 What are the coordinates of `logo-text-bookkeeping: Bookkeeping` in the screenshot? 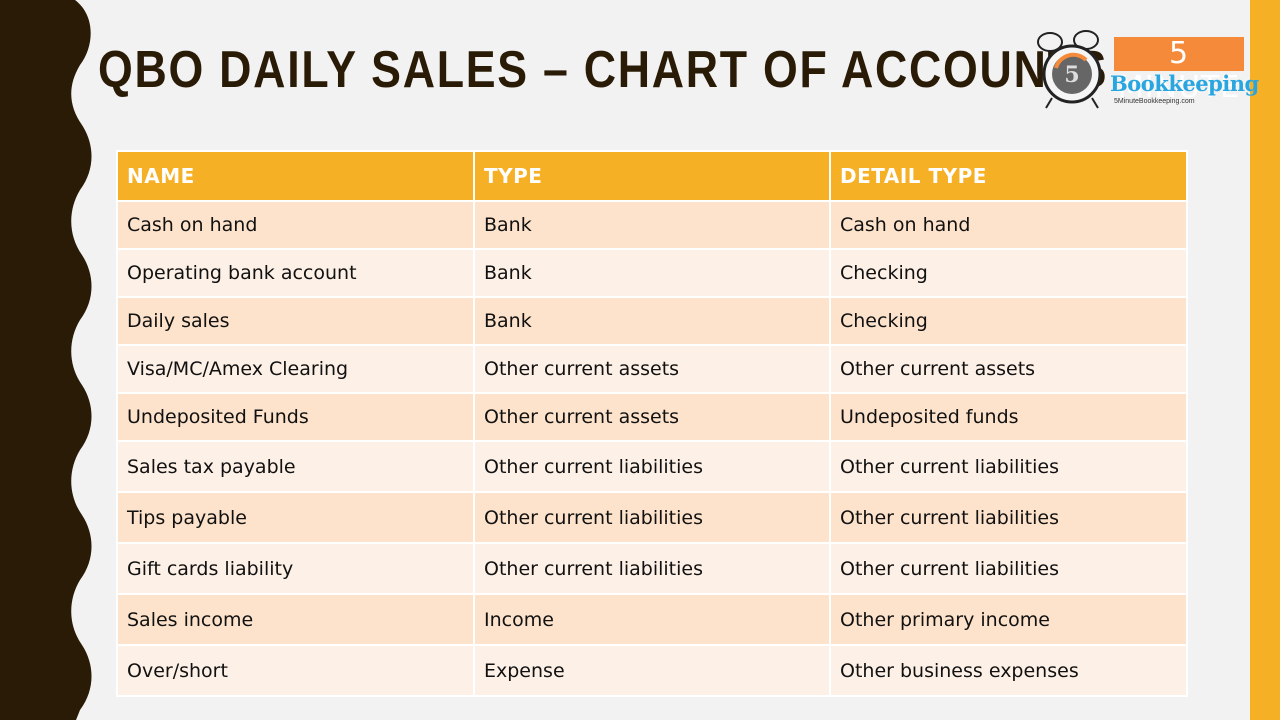 It's located at (1184, 83).